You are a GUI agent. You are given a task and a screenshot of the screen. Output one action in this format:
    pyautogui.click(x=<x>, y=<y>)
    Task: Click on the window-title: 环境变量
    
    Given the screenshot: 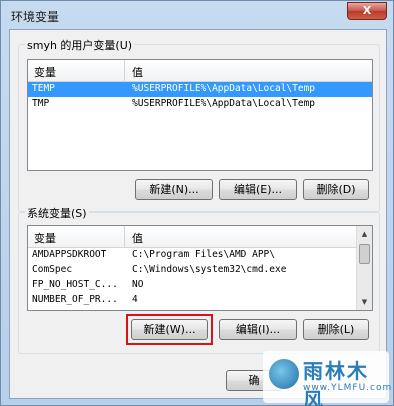 What is the action you would take?
    pyautogui.click(x=35, y=17)
    